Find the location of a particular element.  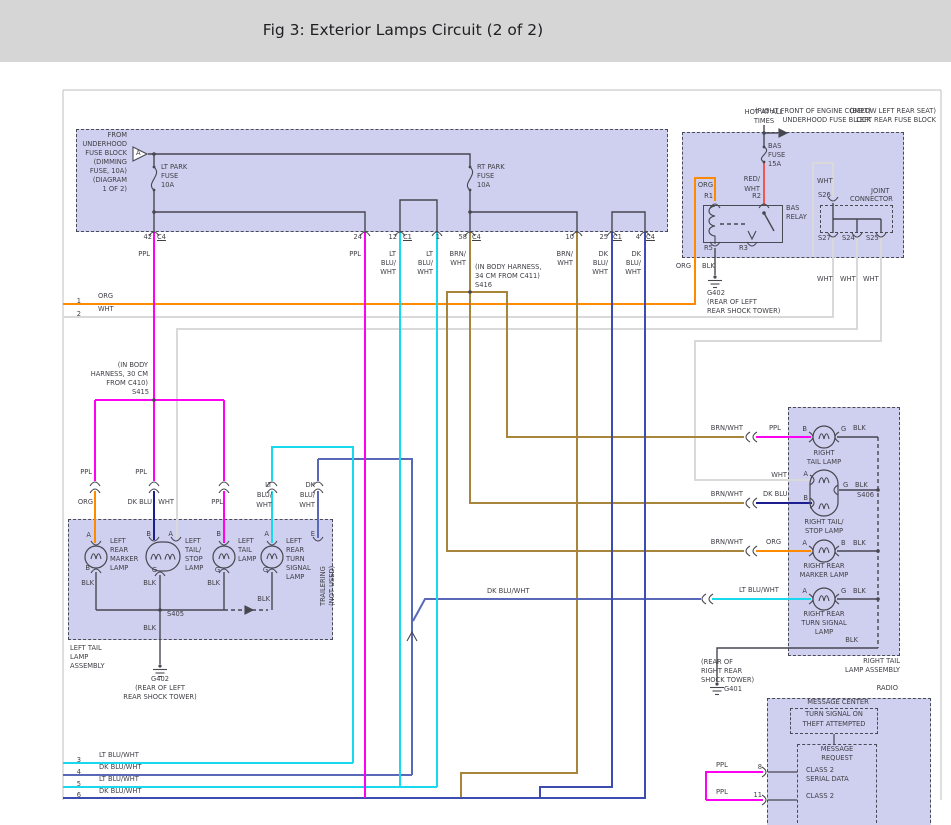

diagram-label: E is located at coordinates (312, 534).